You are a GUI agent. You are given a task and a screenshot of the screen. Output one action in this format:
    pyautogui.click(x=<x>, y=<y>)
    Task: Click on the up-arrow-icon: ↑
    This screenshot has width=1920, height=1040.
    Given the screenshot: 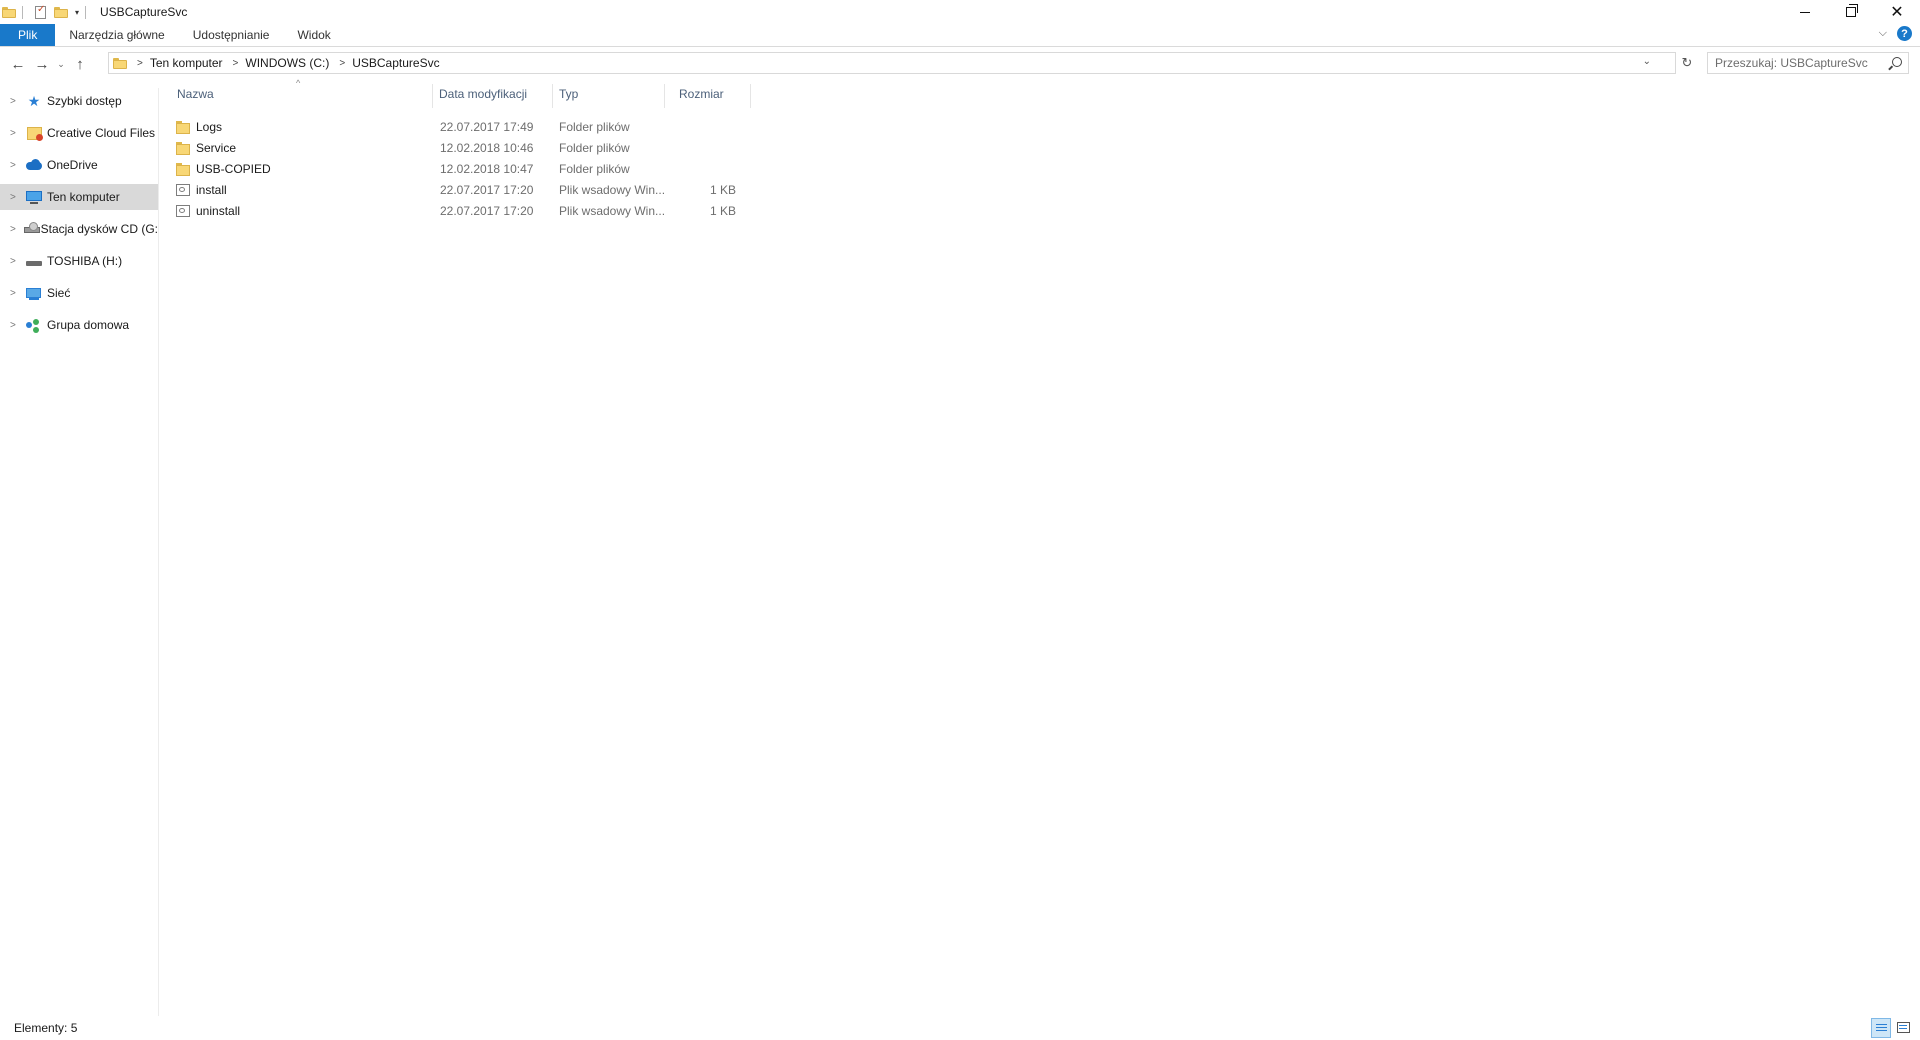 What is the action you would take?
    pyautogui.click(x=80, y=64)
    